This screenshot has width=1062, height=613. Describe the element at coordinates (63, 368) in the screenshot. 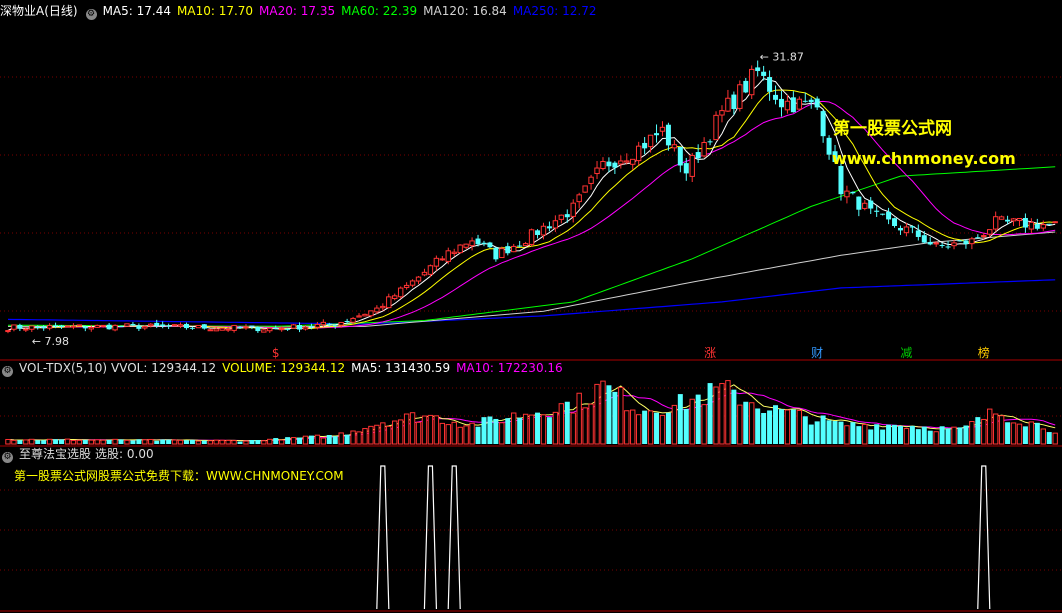

I see `vol-indicator-name: VOL-TDX(5,10)` at that location.